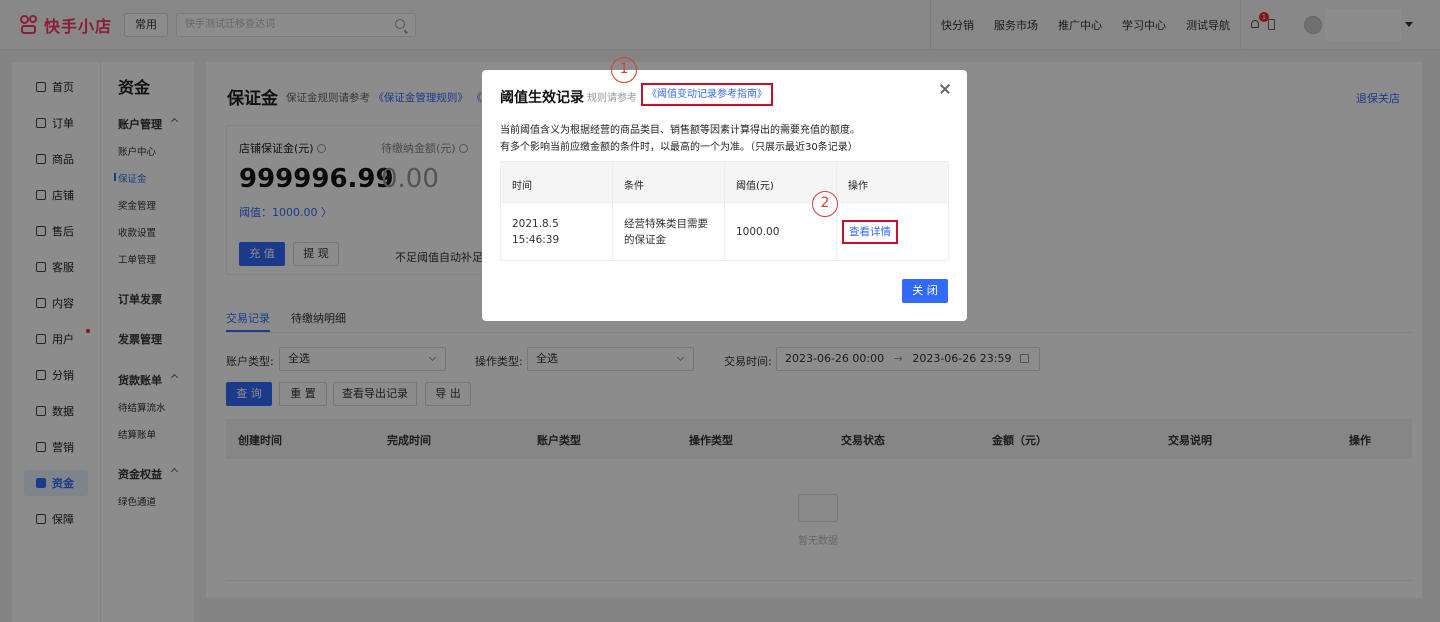  What do you see at coordinates (612, 98) in the screenshot?
I see `modal-rule-prefix: 规则请参考` at bounding box center [612, 98].